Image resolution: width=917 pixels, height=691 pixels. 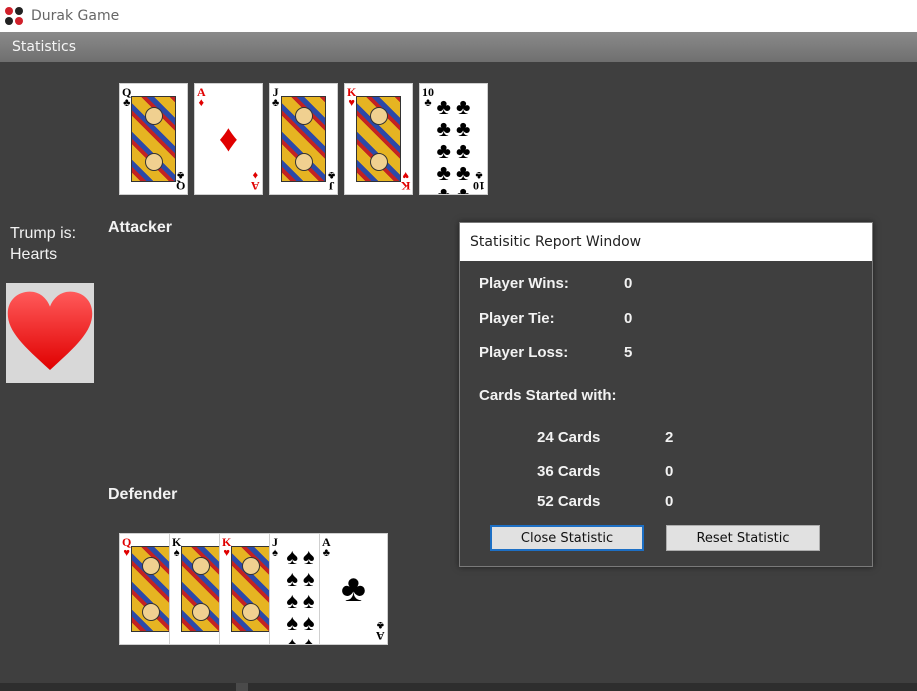 What do you see at coordinates (479, 186) in the screenshot?
I see `card-rank: 10` at bounding box center [479, 186].